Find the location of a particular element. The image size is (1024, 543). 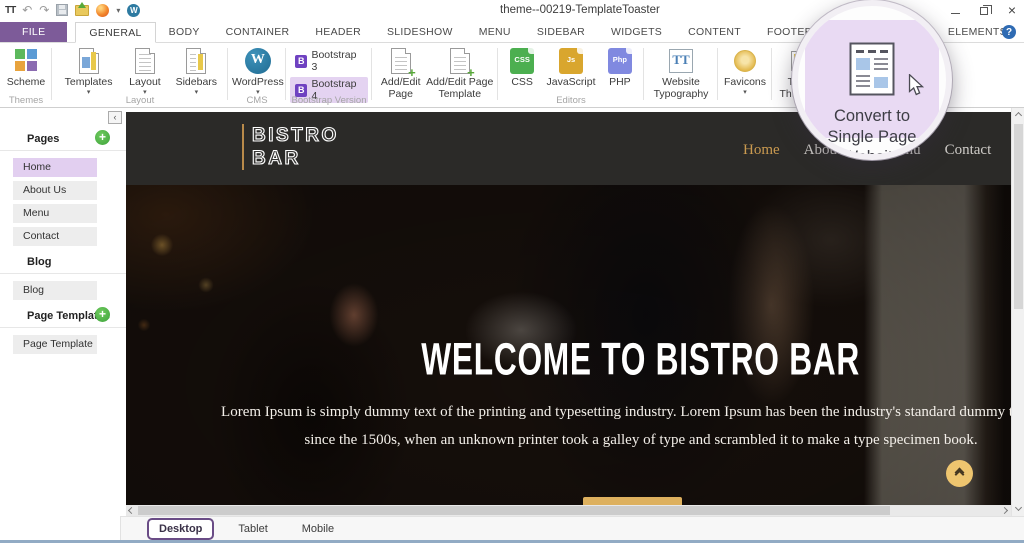

device-tab-tablet: Tablet is located at coordinates (252, 529).